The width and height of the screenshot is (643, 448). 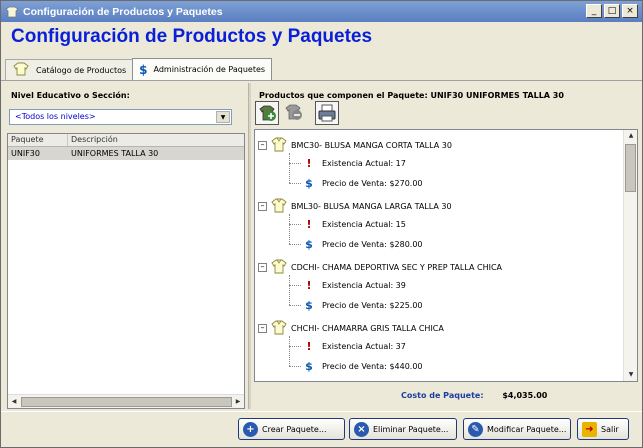 I want to click on tree-node-stock: ! Existencia Actual: 39, so click(x=354, y=285).